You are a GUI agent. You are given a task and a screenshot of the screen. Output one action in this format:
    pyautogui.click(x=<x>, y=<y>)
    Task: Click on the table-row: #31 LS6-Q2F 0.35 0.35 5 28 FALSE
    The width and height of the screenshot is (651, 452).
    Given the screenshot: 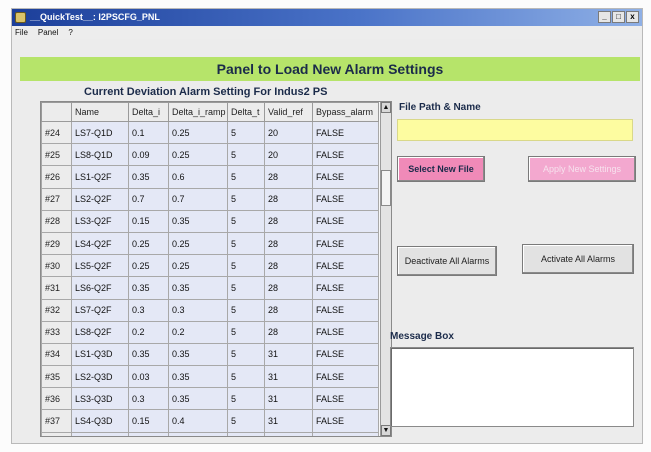 What is the action you would take?
    pyautogui.click(x=210, y=288)
    